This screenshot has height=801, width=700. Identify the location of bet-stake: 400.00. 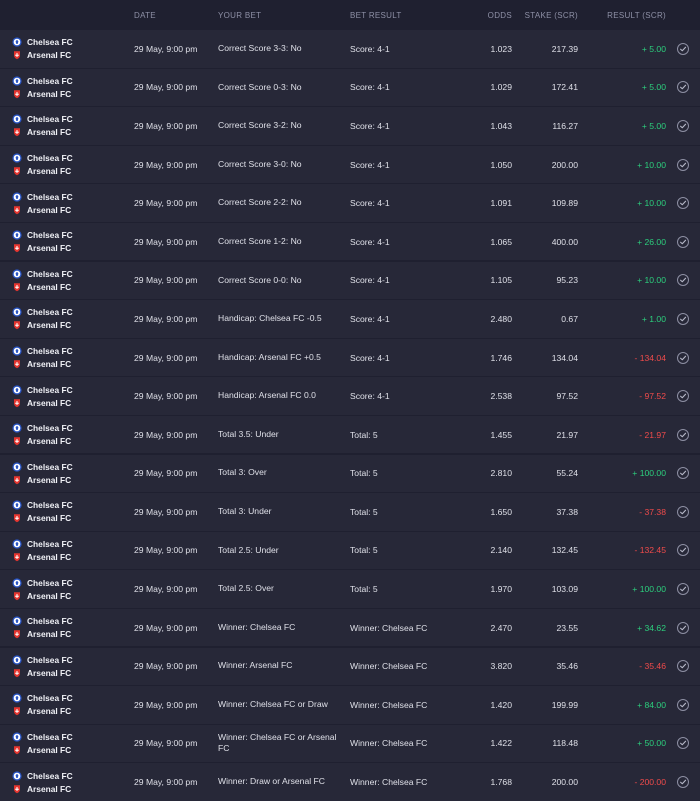
(564, 241).